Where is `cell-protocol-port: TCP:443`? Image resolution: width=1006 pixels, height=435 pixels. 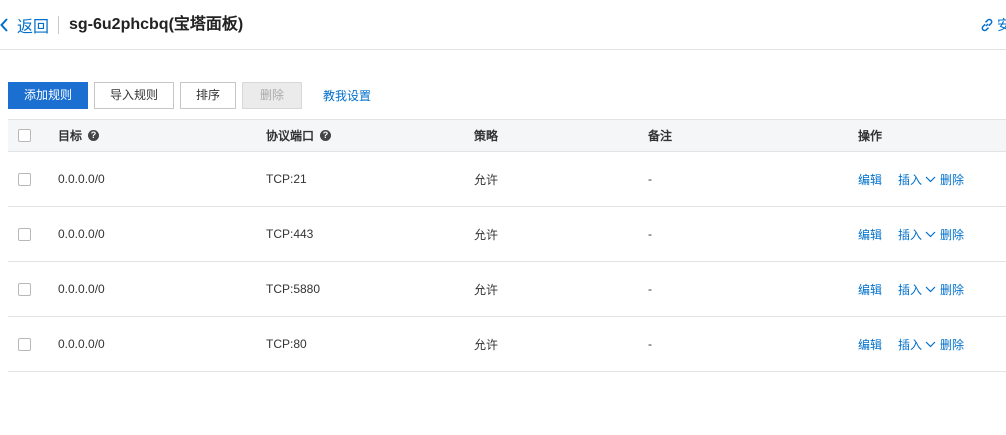 cell-protocol-port: TCP:443 is located at coordinates (290, 234).